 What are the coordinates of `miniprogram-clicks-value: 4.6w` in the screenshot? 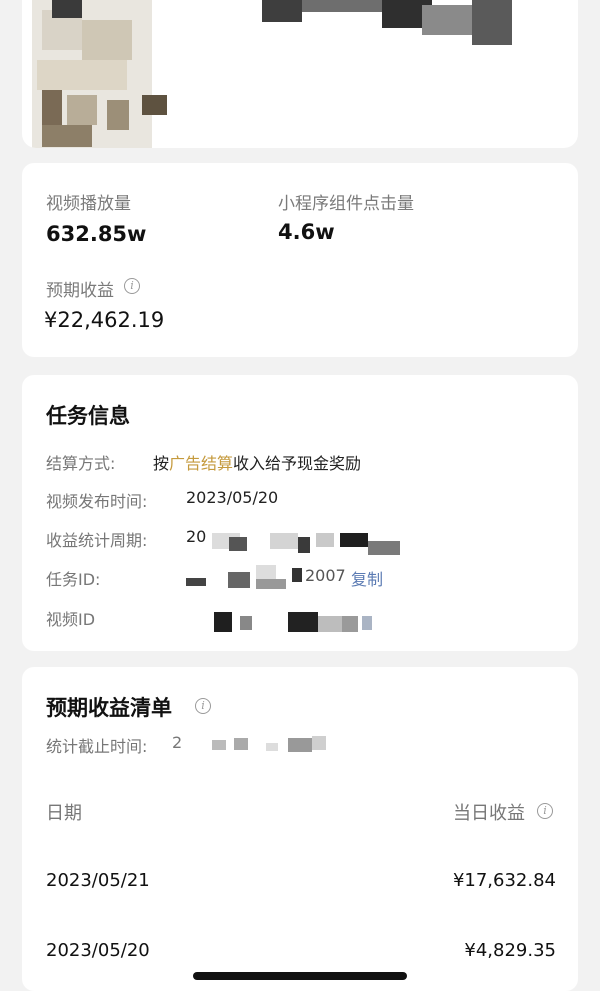 It's located at (306, 232).